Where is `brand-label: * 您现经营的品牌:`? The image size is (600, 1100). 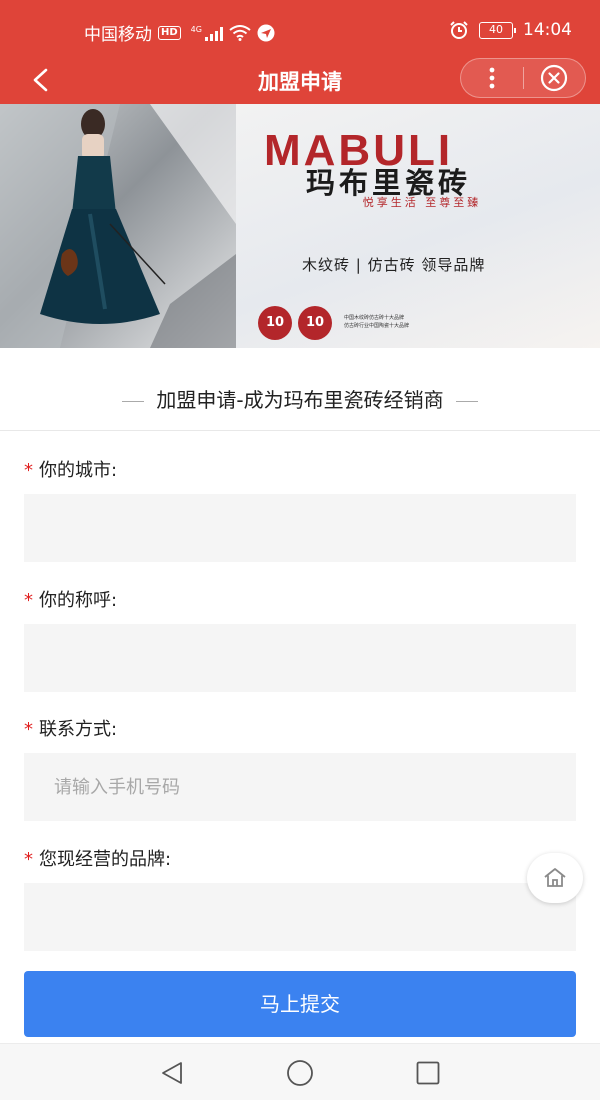 brand-label: * 您现经营的品牌: is located at coordinates (97, 858).